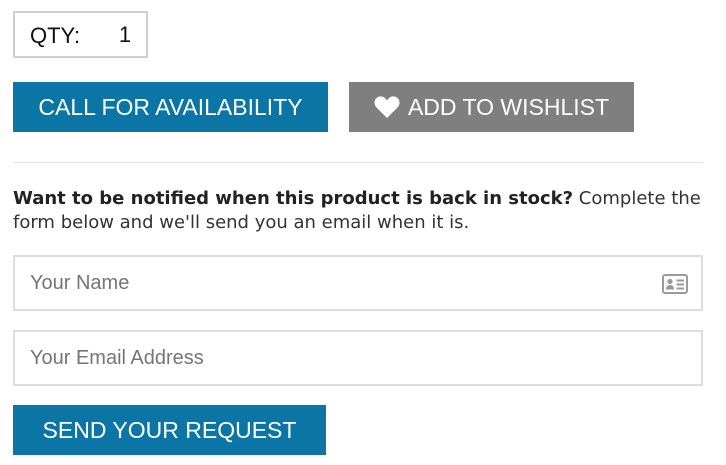  I want to click on add-to-wishlist-label: ADD TO WISHLIST, so click(508, 106).